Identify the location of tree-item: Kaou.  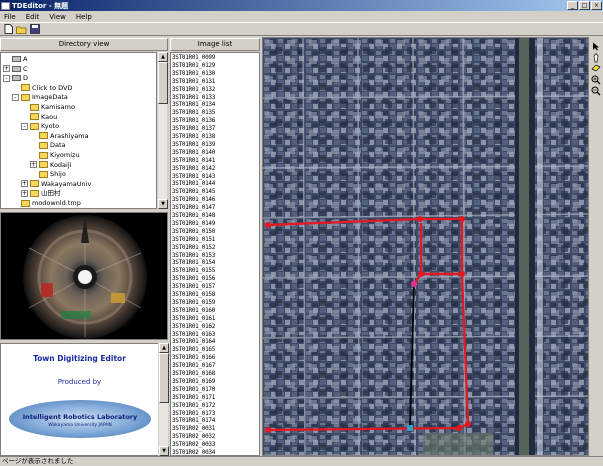
(39, 117).